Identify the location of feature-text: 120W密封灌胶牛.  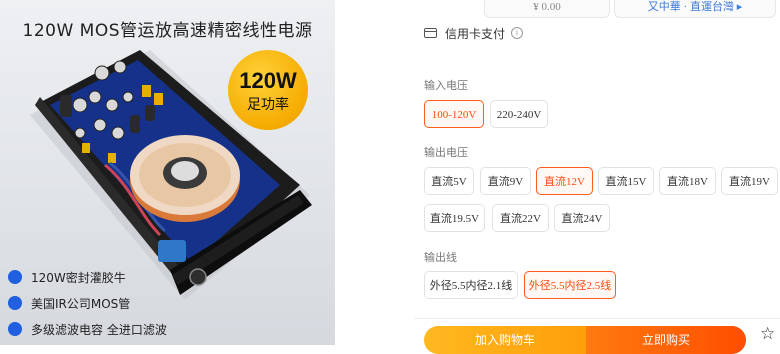
(78, 277).